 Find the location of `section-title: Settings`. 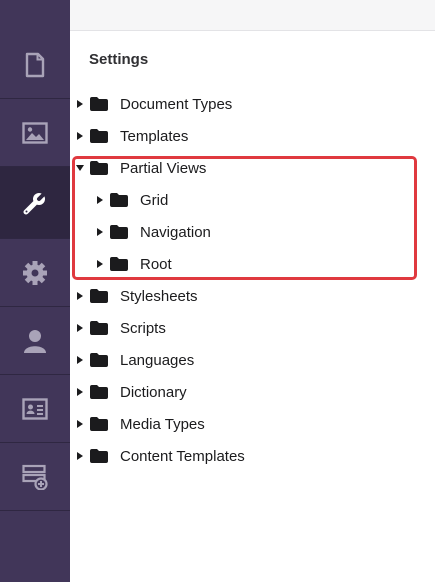

section-title: Settings is located at coordinates (119, 59).